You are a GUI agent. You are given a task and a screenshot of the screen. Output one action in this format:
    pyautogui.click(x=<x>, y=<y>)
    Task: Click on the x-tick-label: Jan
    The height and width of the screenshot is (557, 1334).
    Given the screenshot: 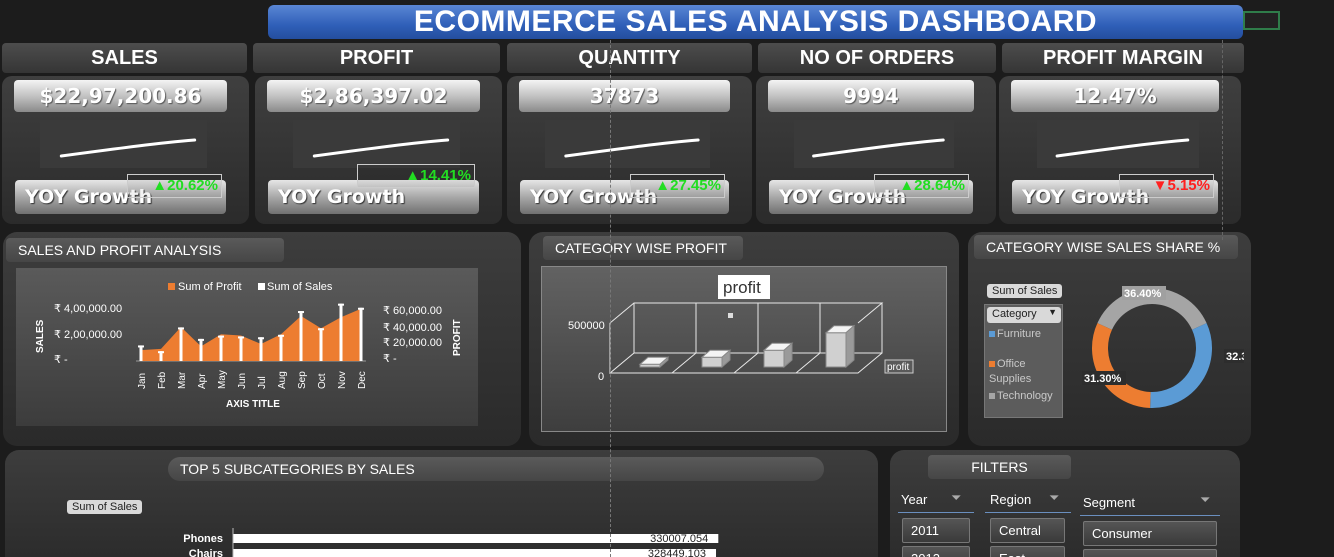 What is the action you would take?
    pyautogui.click(x=142, y=381)
    